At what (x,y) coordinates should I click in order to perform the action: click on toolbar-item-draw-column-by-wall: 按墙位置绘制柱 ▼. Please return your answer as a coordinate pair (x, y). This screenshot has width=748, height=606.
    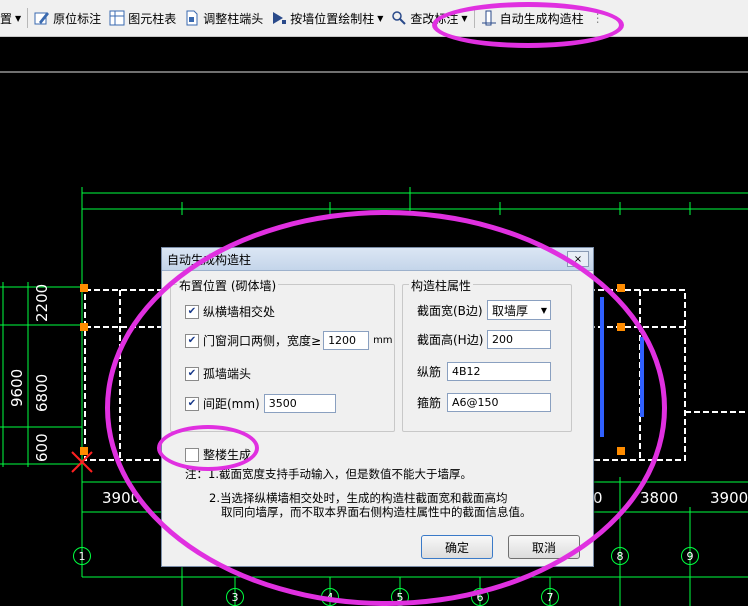
    Looking at the image, I should click on (327, 18).